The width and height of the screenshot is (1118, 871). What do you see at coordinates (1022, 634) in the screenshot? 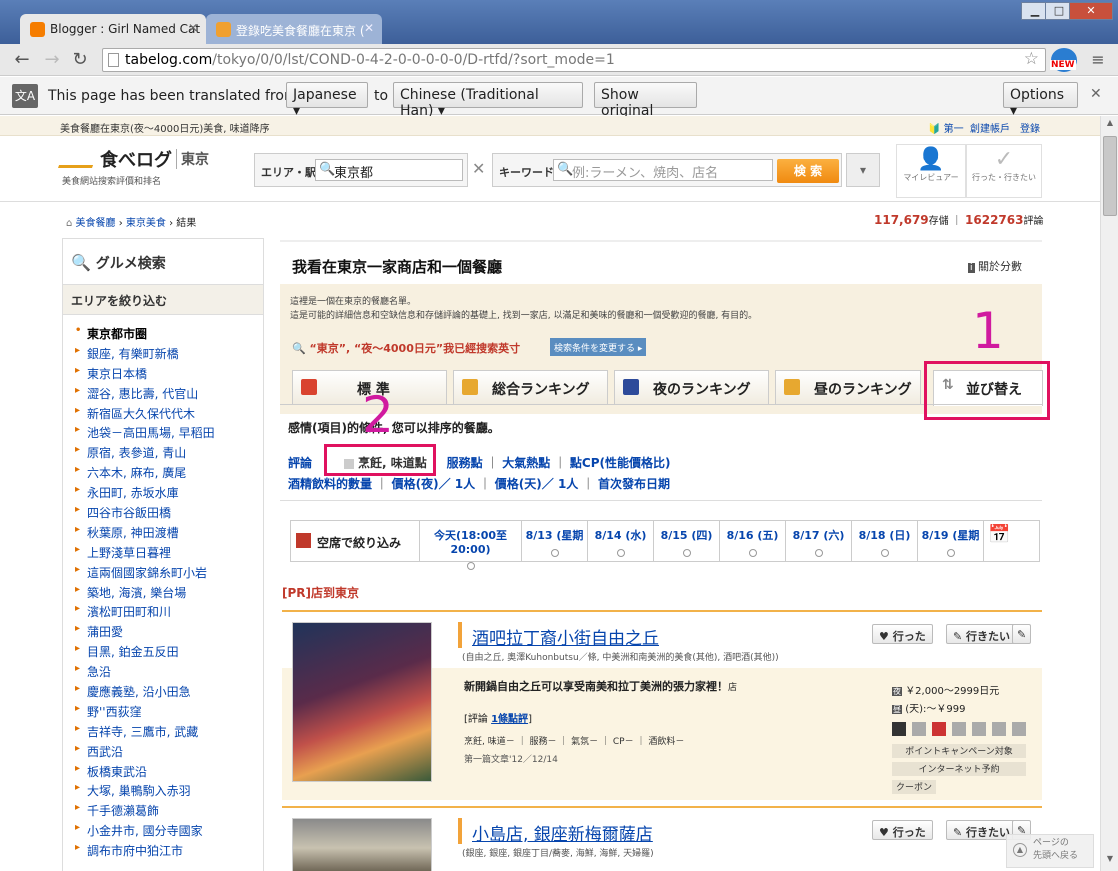
I see `edit-icon: ✎` at bounding box center [1022, 634].